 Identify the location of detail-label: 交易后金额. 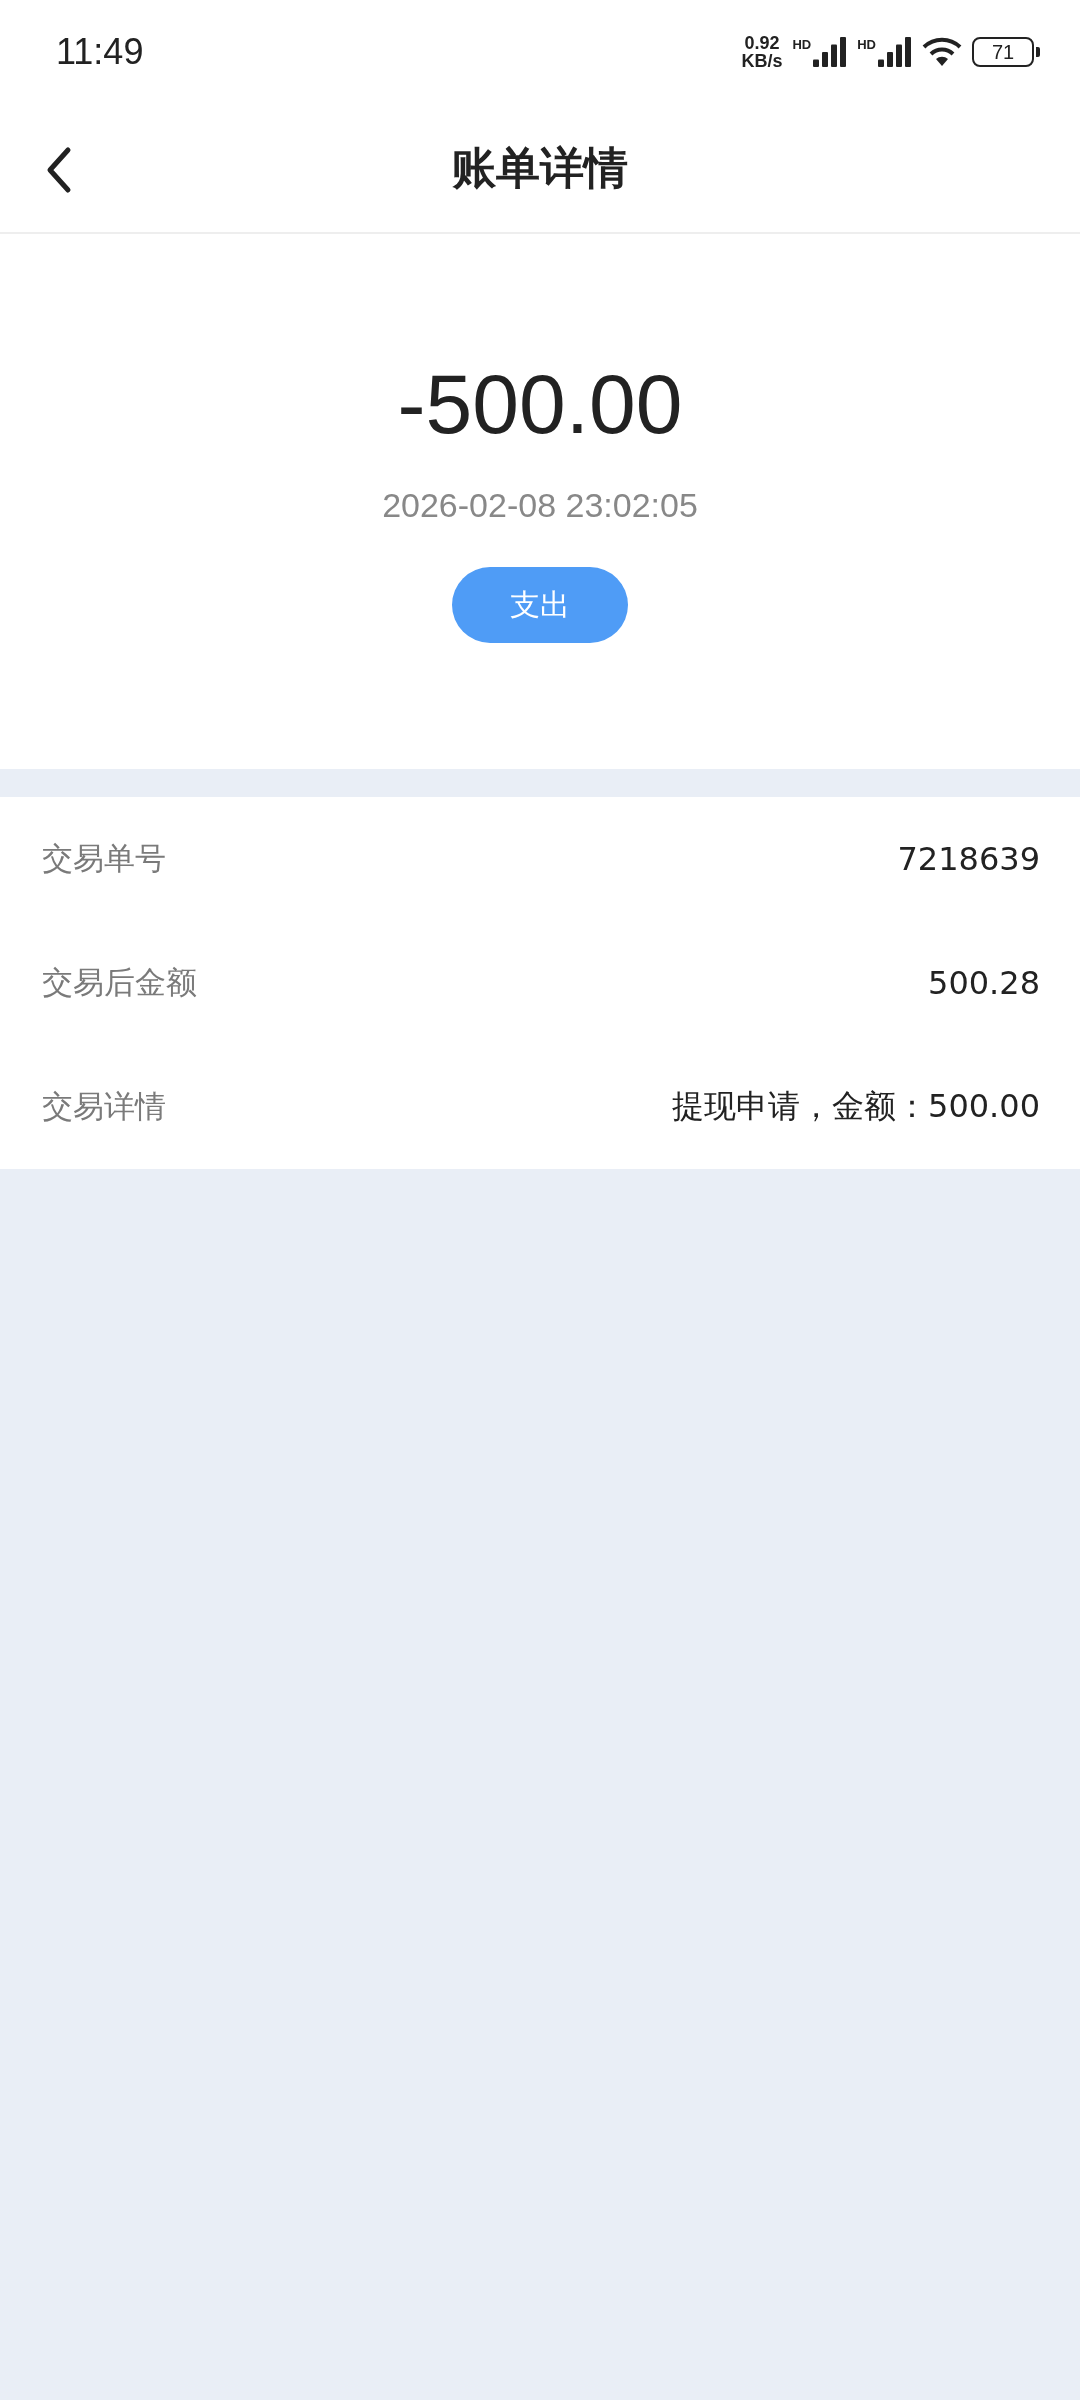
(119, 982).